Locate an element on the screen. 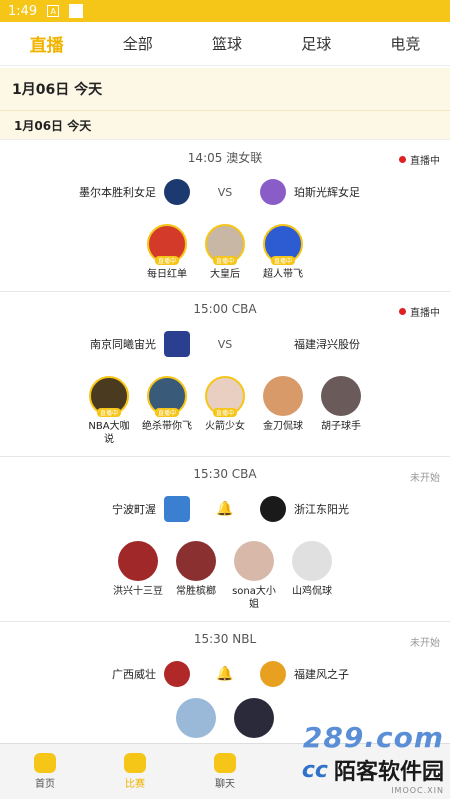  anchor-name: 大皇后 is located at coordinates (225, 274).